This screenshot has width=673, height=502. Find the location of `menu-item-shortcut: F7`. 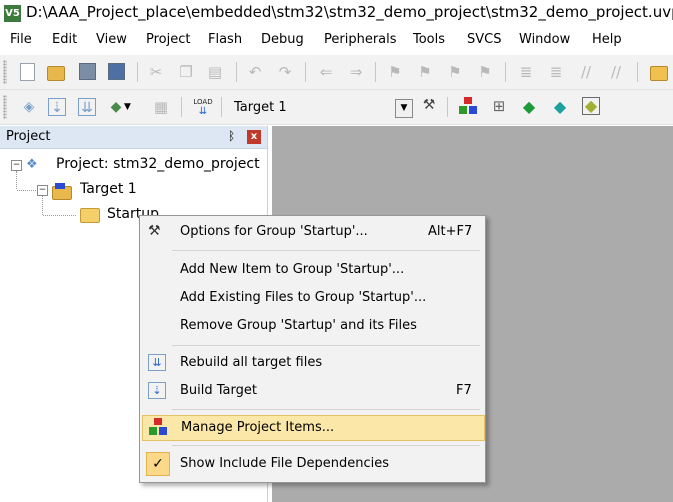

menu-item-shortcut: F7 is located at coordinates (464, 390).